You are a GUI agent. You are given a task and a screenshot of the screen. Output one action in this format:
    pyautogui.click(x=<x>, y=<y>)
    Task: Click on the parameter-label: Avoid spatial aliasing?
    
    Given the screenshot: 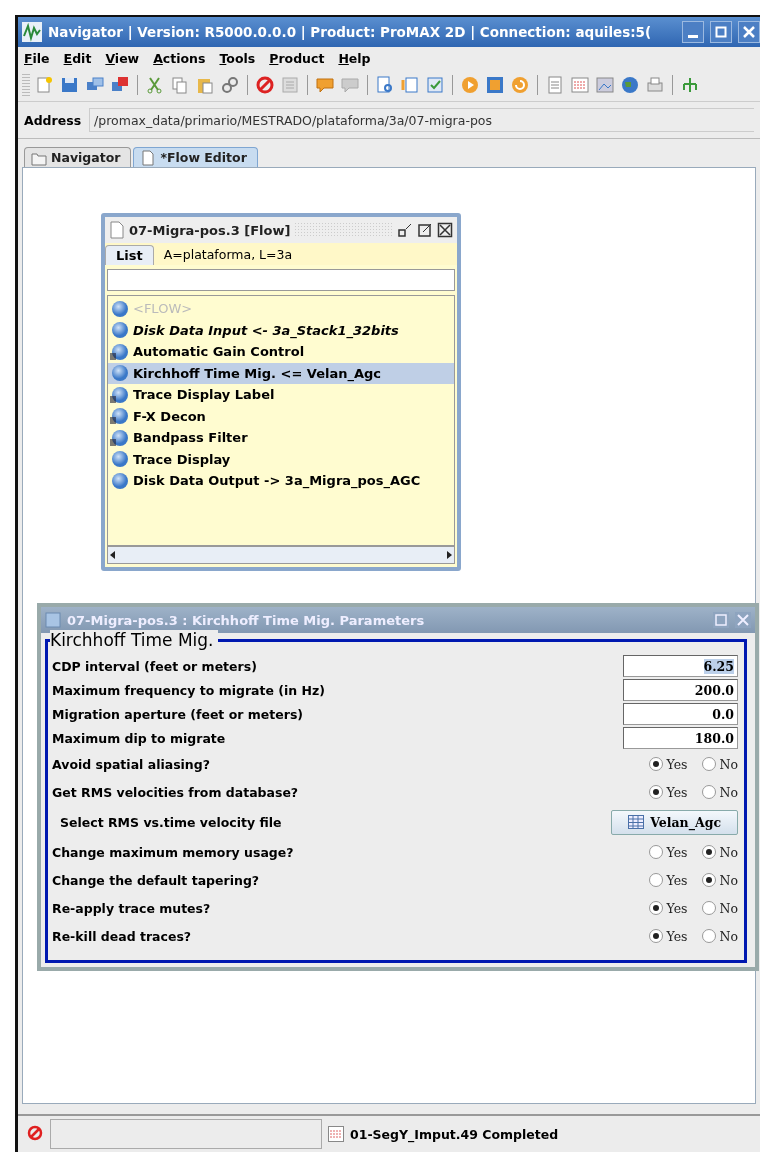 What is the action you would take?
    pyautogui.click(x=131, y=764)
    